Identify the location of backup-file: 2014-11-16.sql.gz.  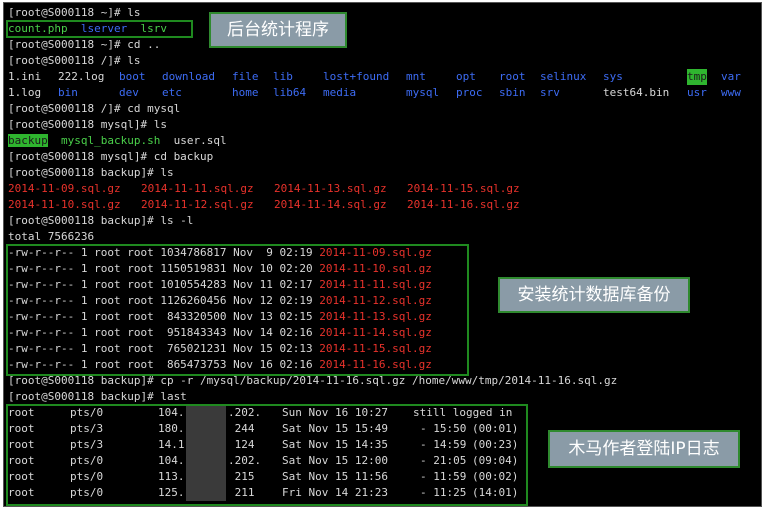
(463, 204).